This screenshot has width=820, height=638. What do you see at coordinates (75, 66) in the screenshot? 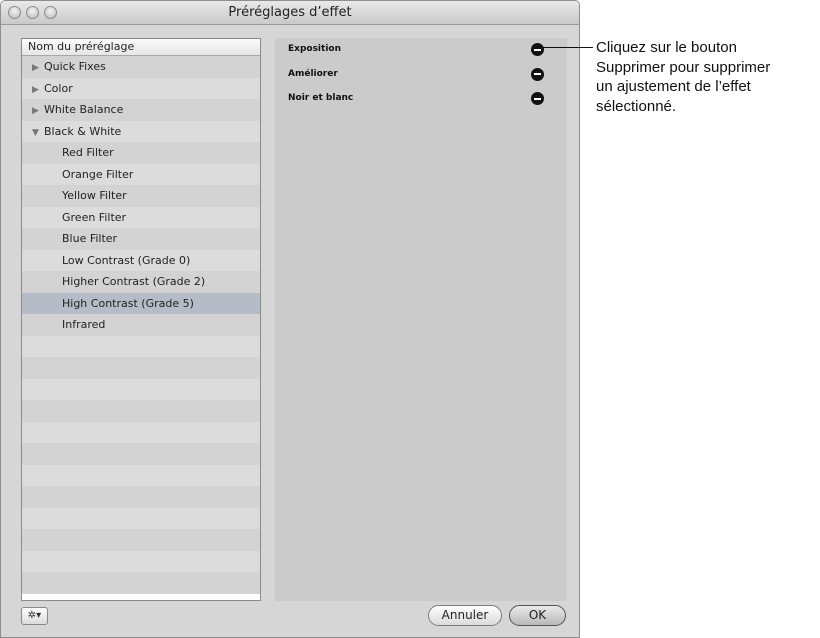
I see `preset-label: Quick Fixes` at bounding box center [75, 66].